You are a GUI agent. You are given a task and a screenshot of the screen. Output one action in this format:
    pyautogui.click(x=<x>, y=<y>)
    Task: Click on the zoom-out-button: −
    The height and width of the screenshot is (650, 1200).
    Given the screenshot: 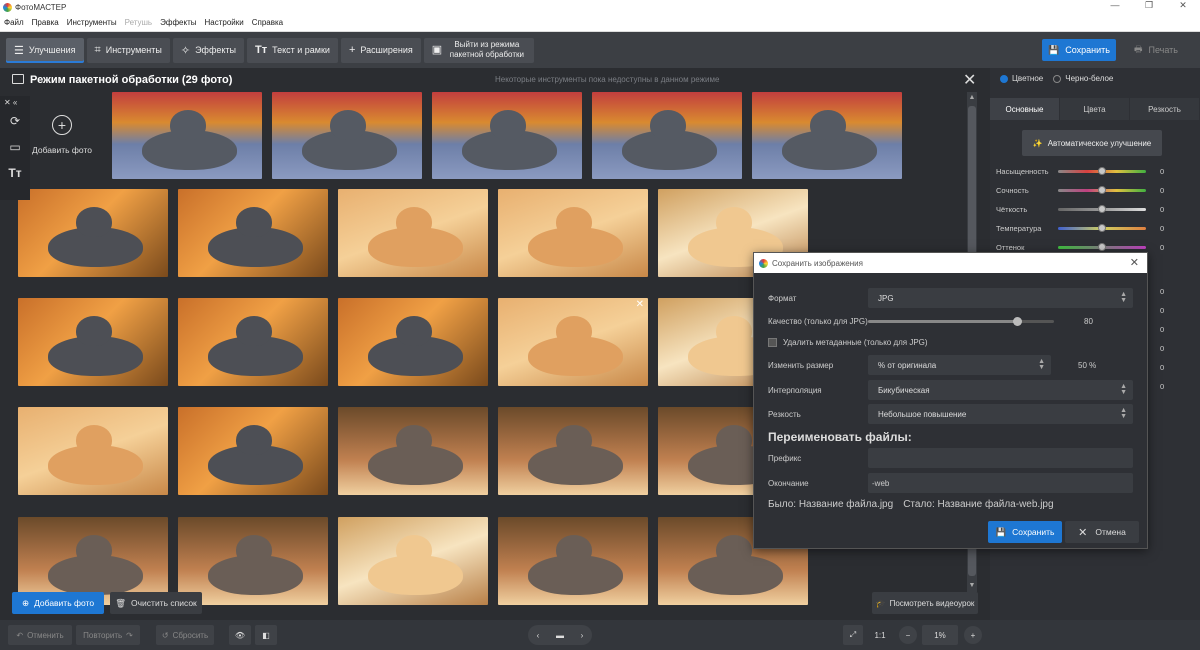 What is the action you would take?
    pyautogui.click(x=908, y=635)
    